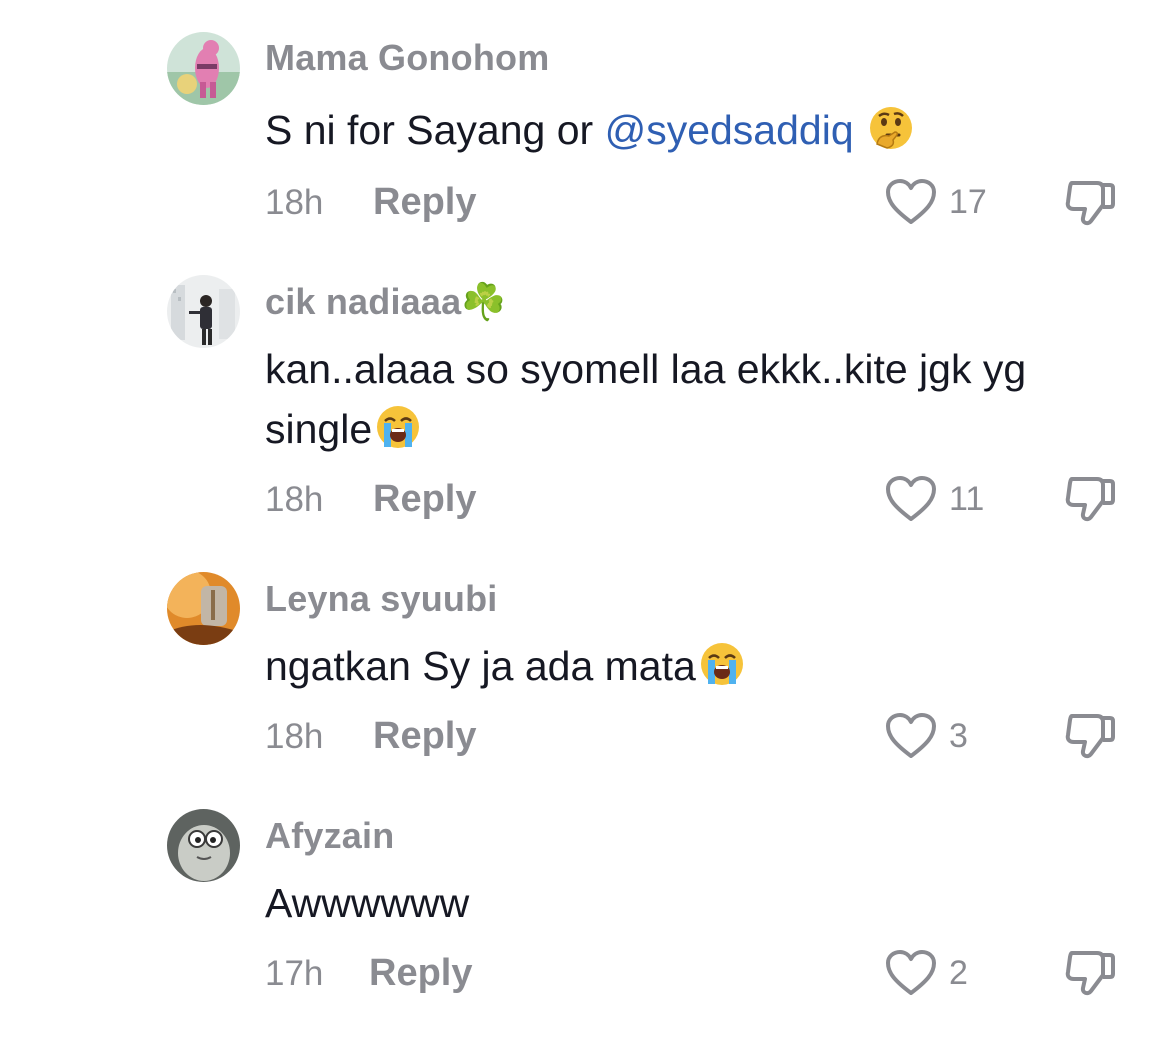 This screenshot has height=1047, width=1169. Describe the element at coordinates (435, 130) in the screenshot. I see `comment-text-main: S ni for Sayang or` at that location.